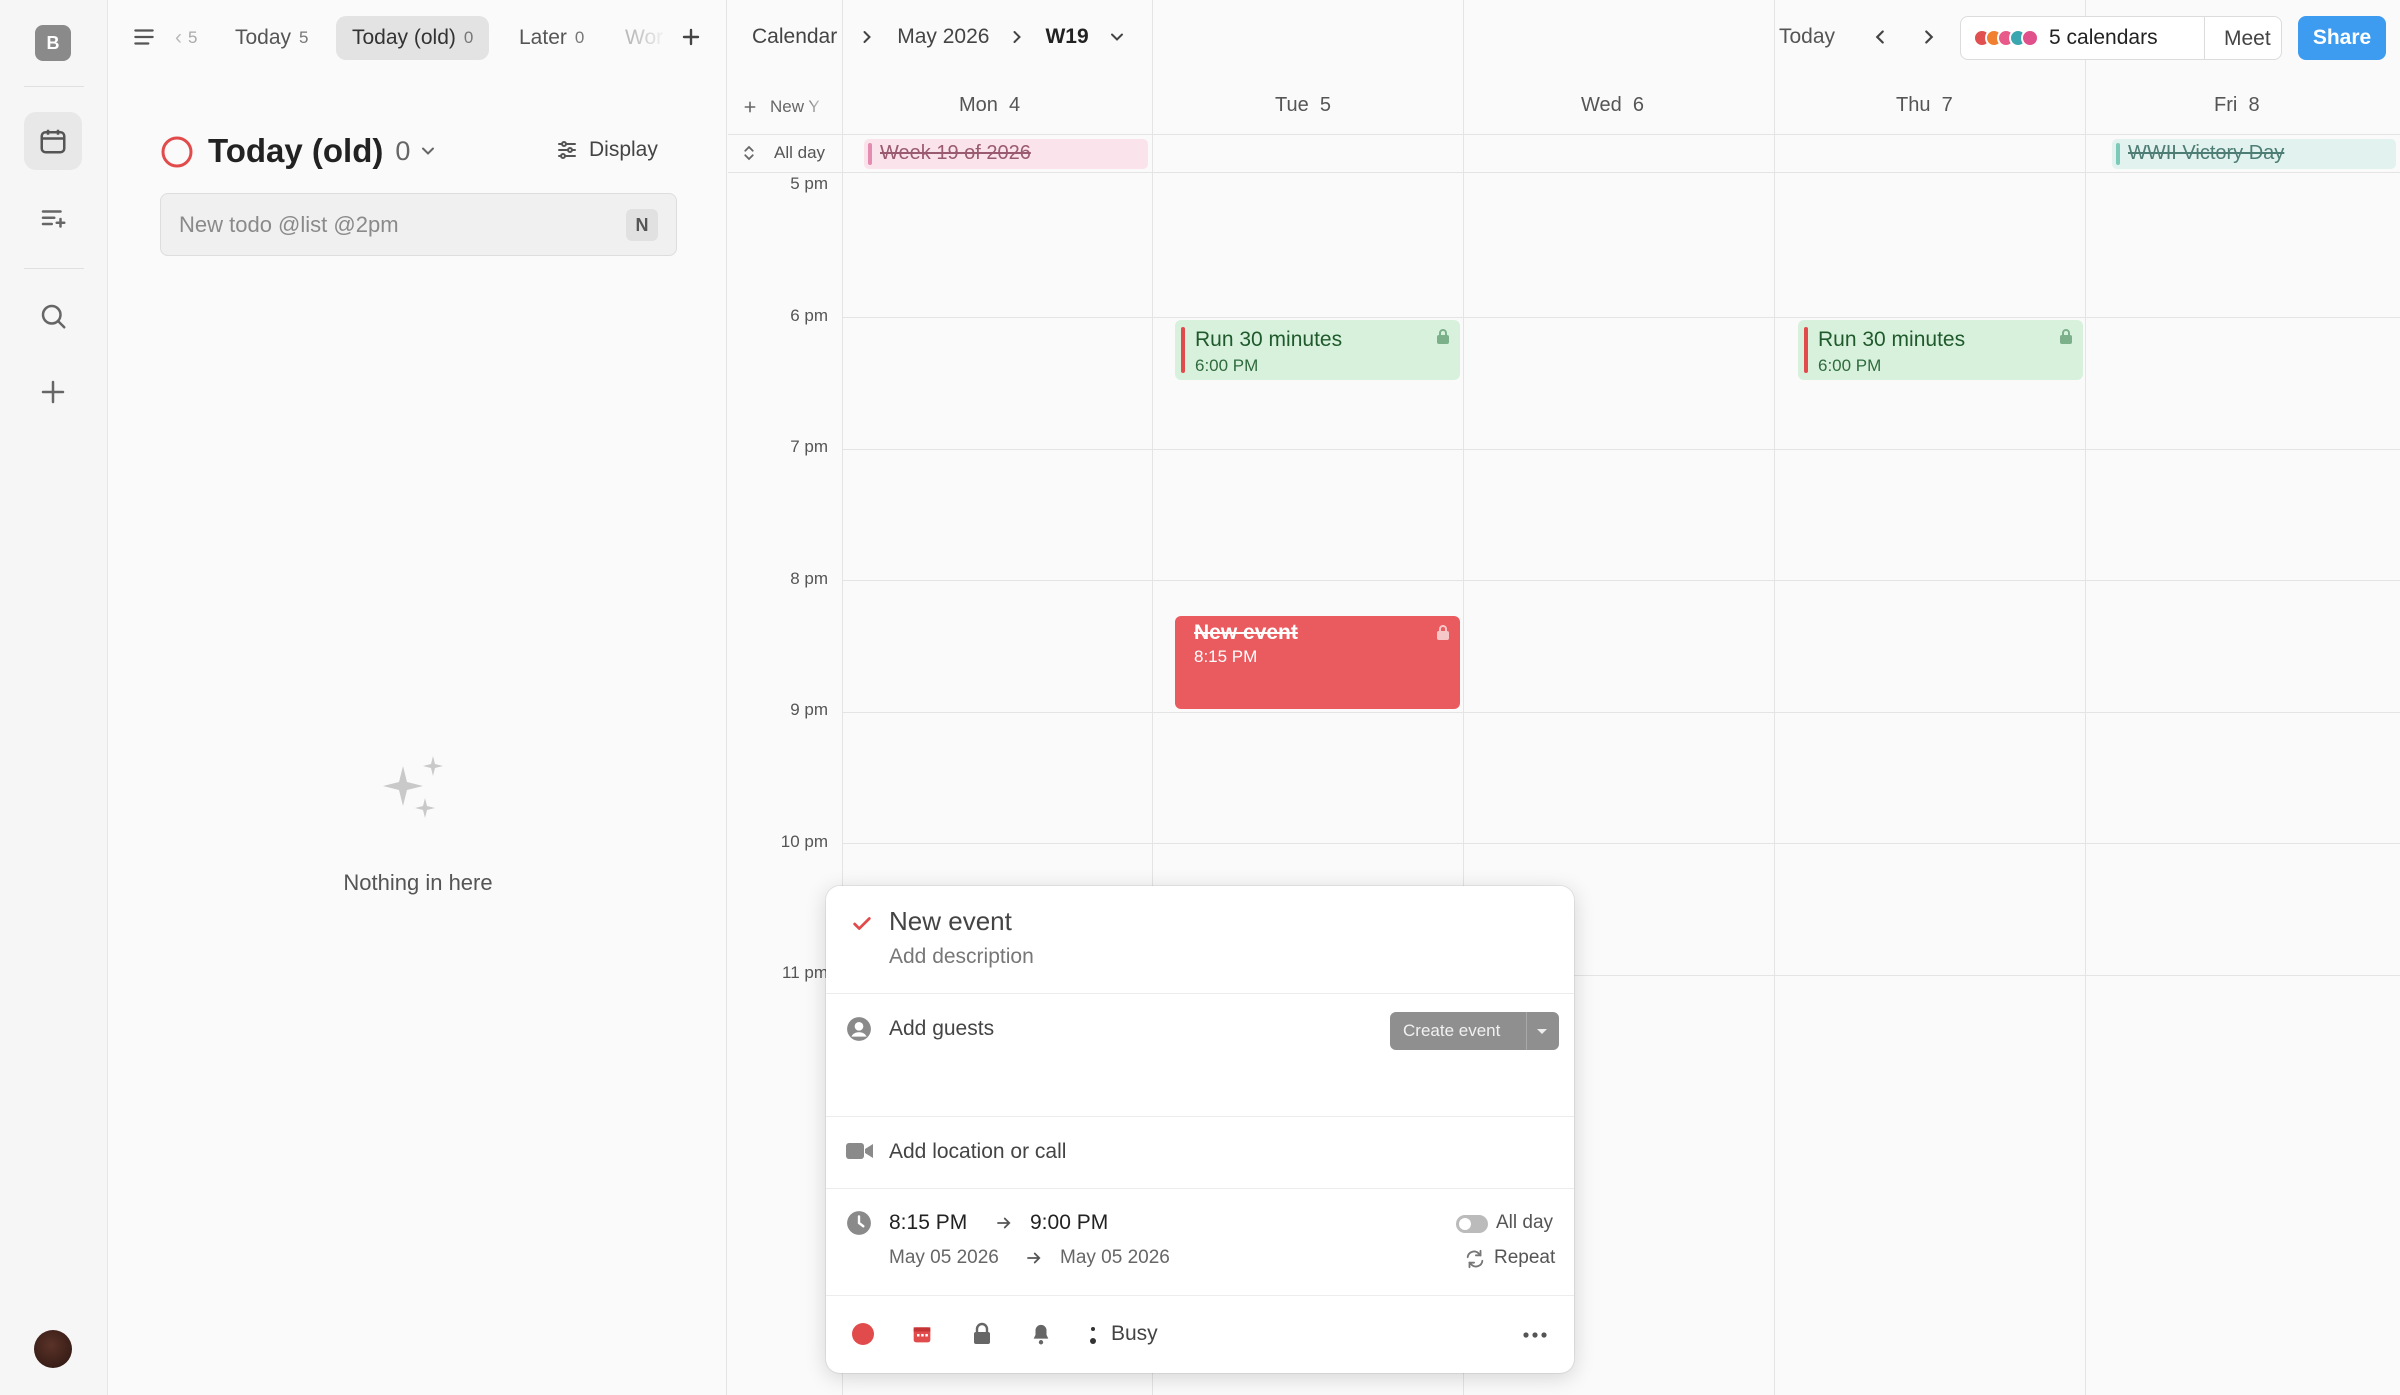 This screenshot has height=1395, width=2400. What do you see at coordinates (53, 316) in the screenshot?
I see `search-button` at bounding box center [53, 316].